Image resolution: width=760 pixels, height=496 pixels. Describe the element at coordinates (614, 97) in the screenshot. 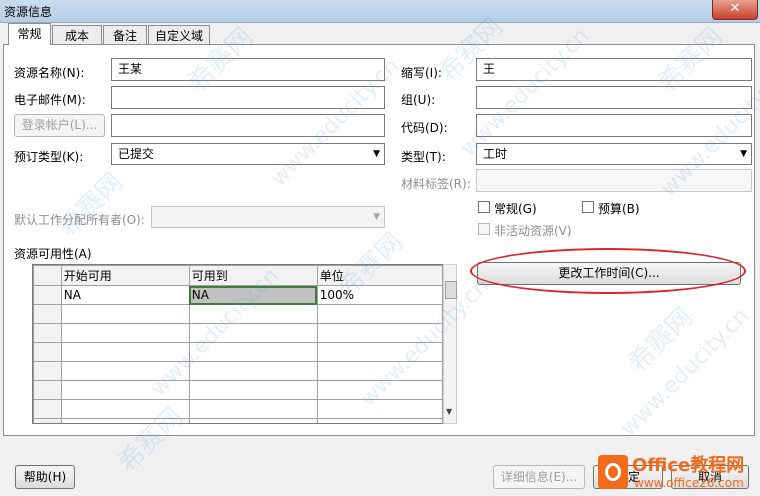

I see `group-field` at that location.